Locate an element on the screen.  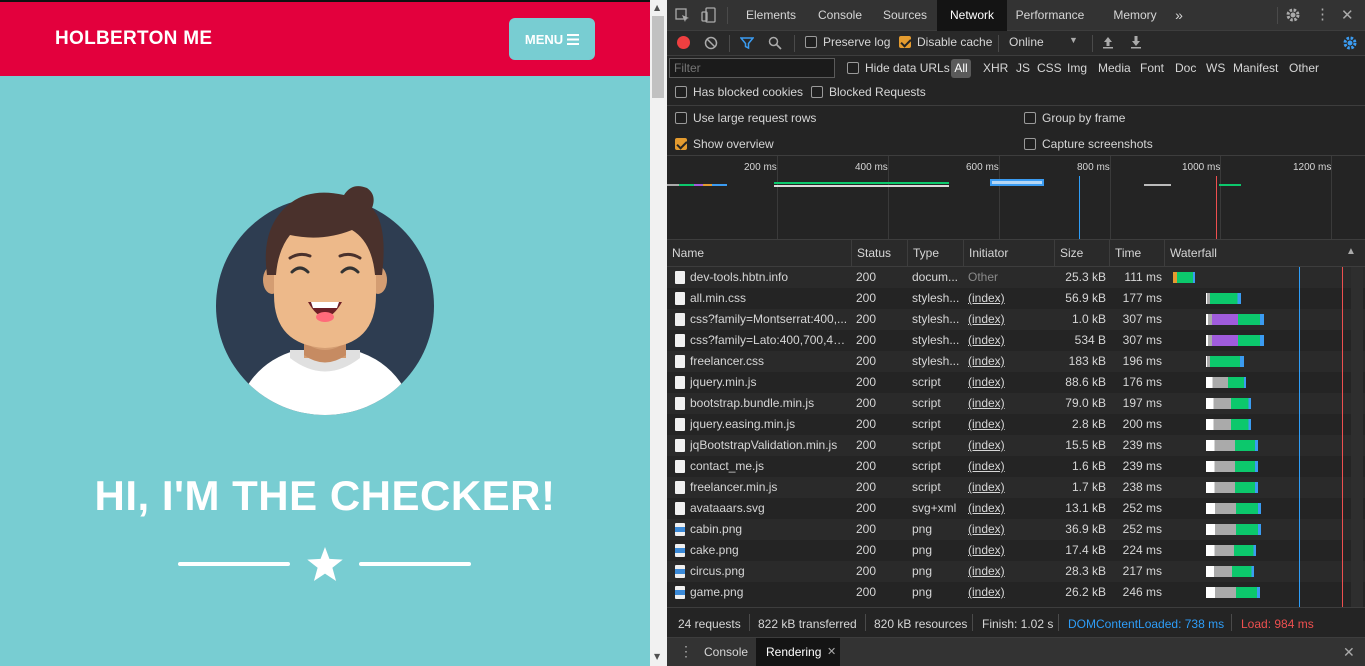
tab-console: Console is located at coordinates (840, 15).